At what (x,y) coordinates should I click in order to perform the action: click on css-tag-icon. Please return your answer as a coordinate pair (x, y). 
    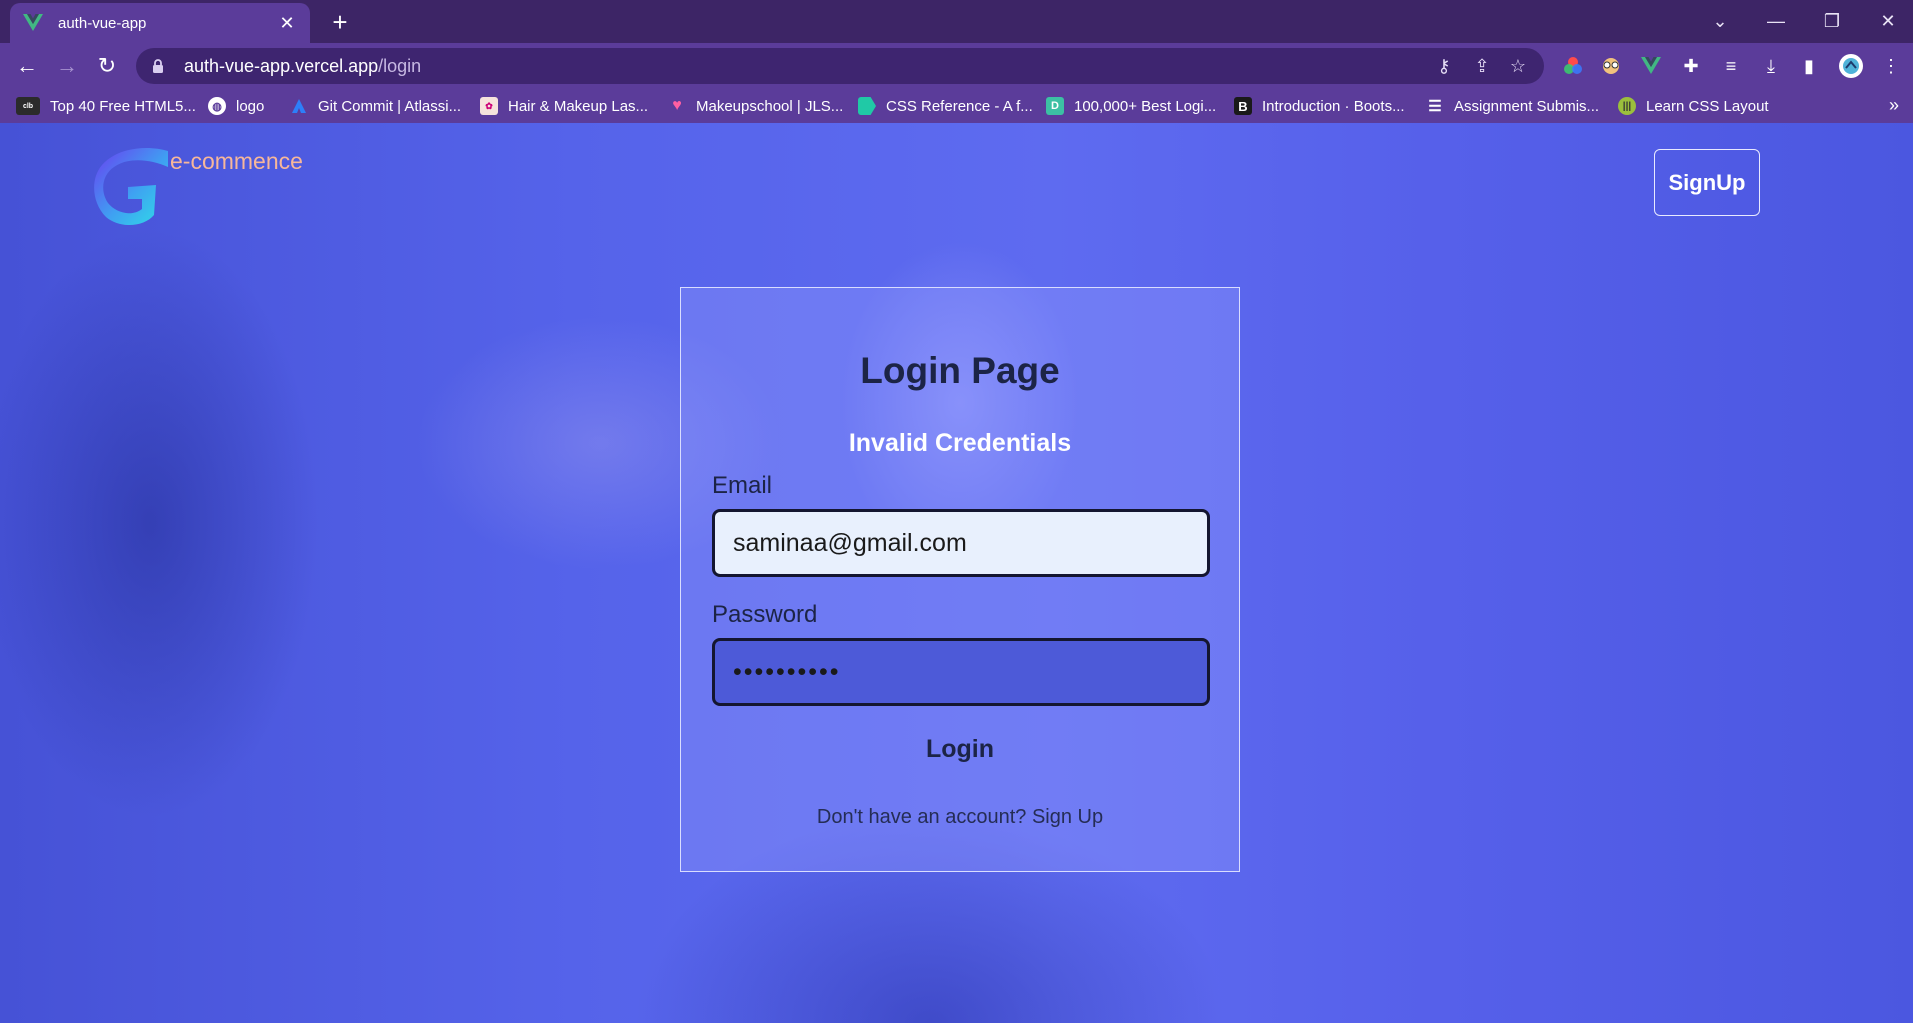
    Looking at the image, I should click on (867, 106).